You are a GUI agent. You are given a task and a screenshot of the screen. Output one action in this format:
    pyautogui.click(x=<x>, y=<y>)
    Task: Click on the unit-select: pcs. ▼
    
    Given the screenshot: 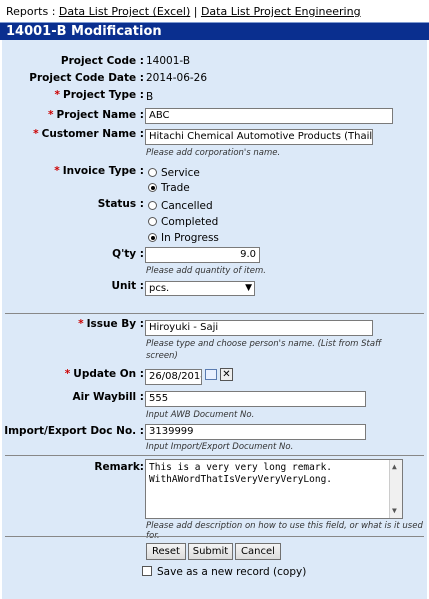 What is the action you would take?
    pyautogui.click(x=200, y=288)
    